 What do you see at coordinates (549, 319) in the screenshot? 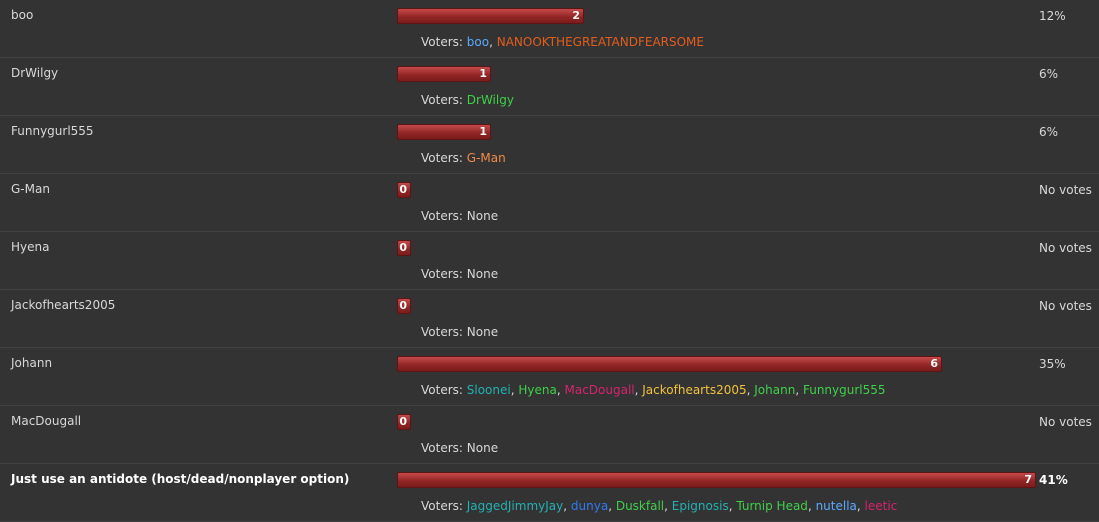
I see `poll-option-row: Jackofhearts2005 0 No votes Voters: None` at bounding box center [549, 319].